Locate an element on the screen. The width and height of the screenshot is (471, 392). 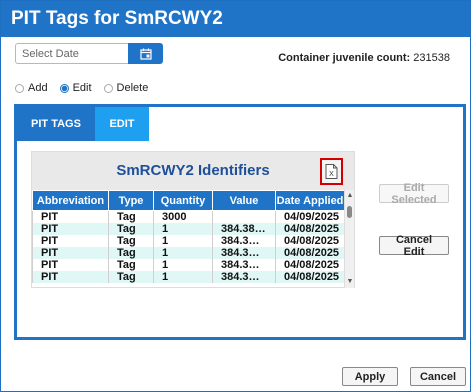
radio-add-dot is located at coordinates (19, 88).